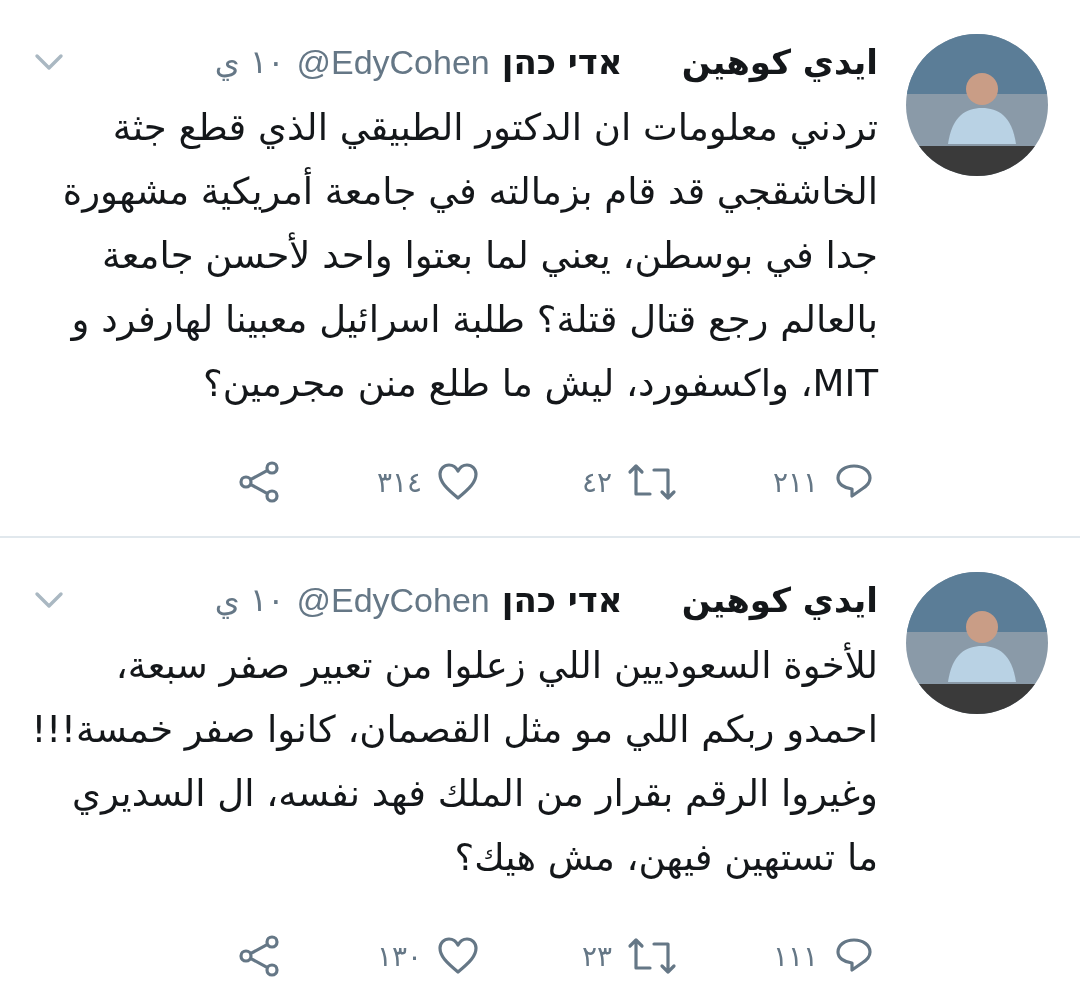 Image resolution: width=1080 pixels, height=1003 pixels. What do you see at coordinates (795, 482) in the screenshot?
I see `reply-count: ٢١١` at bounding box center [795, 482].